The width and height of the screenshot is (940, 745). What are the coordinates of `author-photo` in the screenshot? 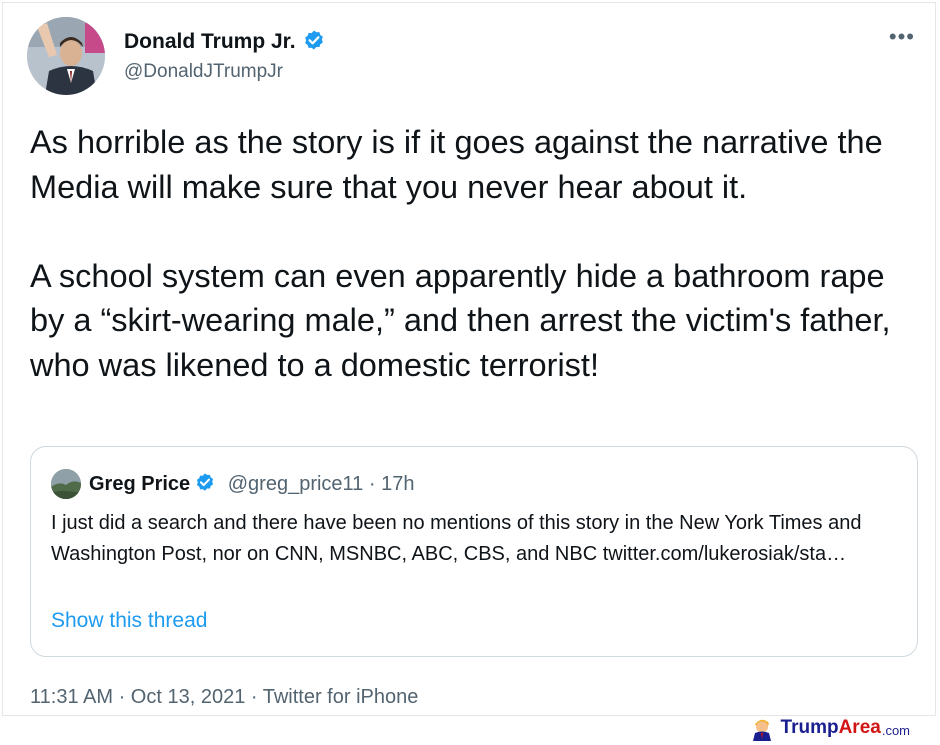 It's located at (66, 56).